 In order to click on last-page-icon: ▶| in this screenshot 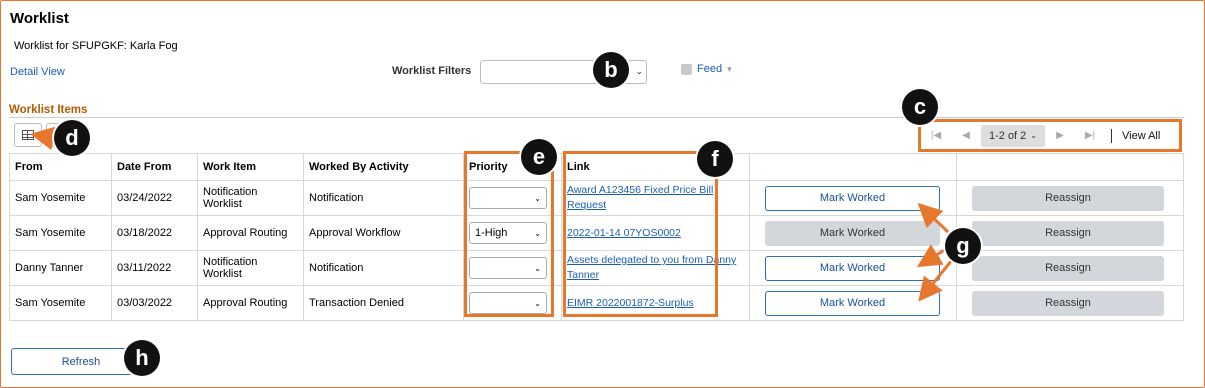, I will do `click(1090, 135)`.